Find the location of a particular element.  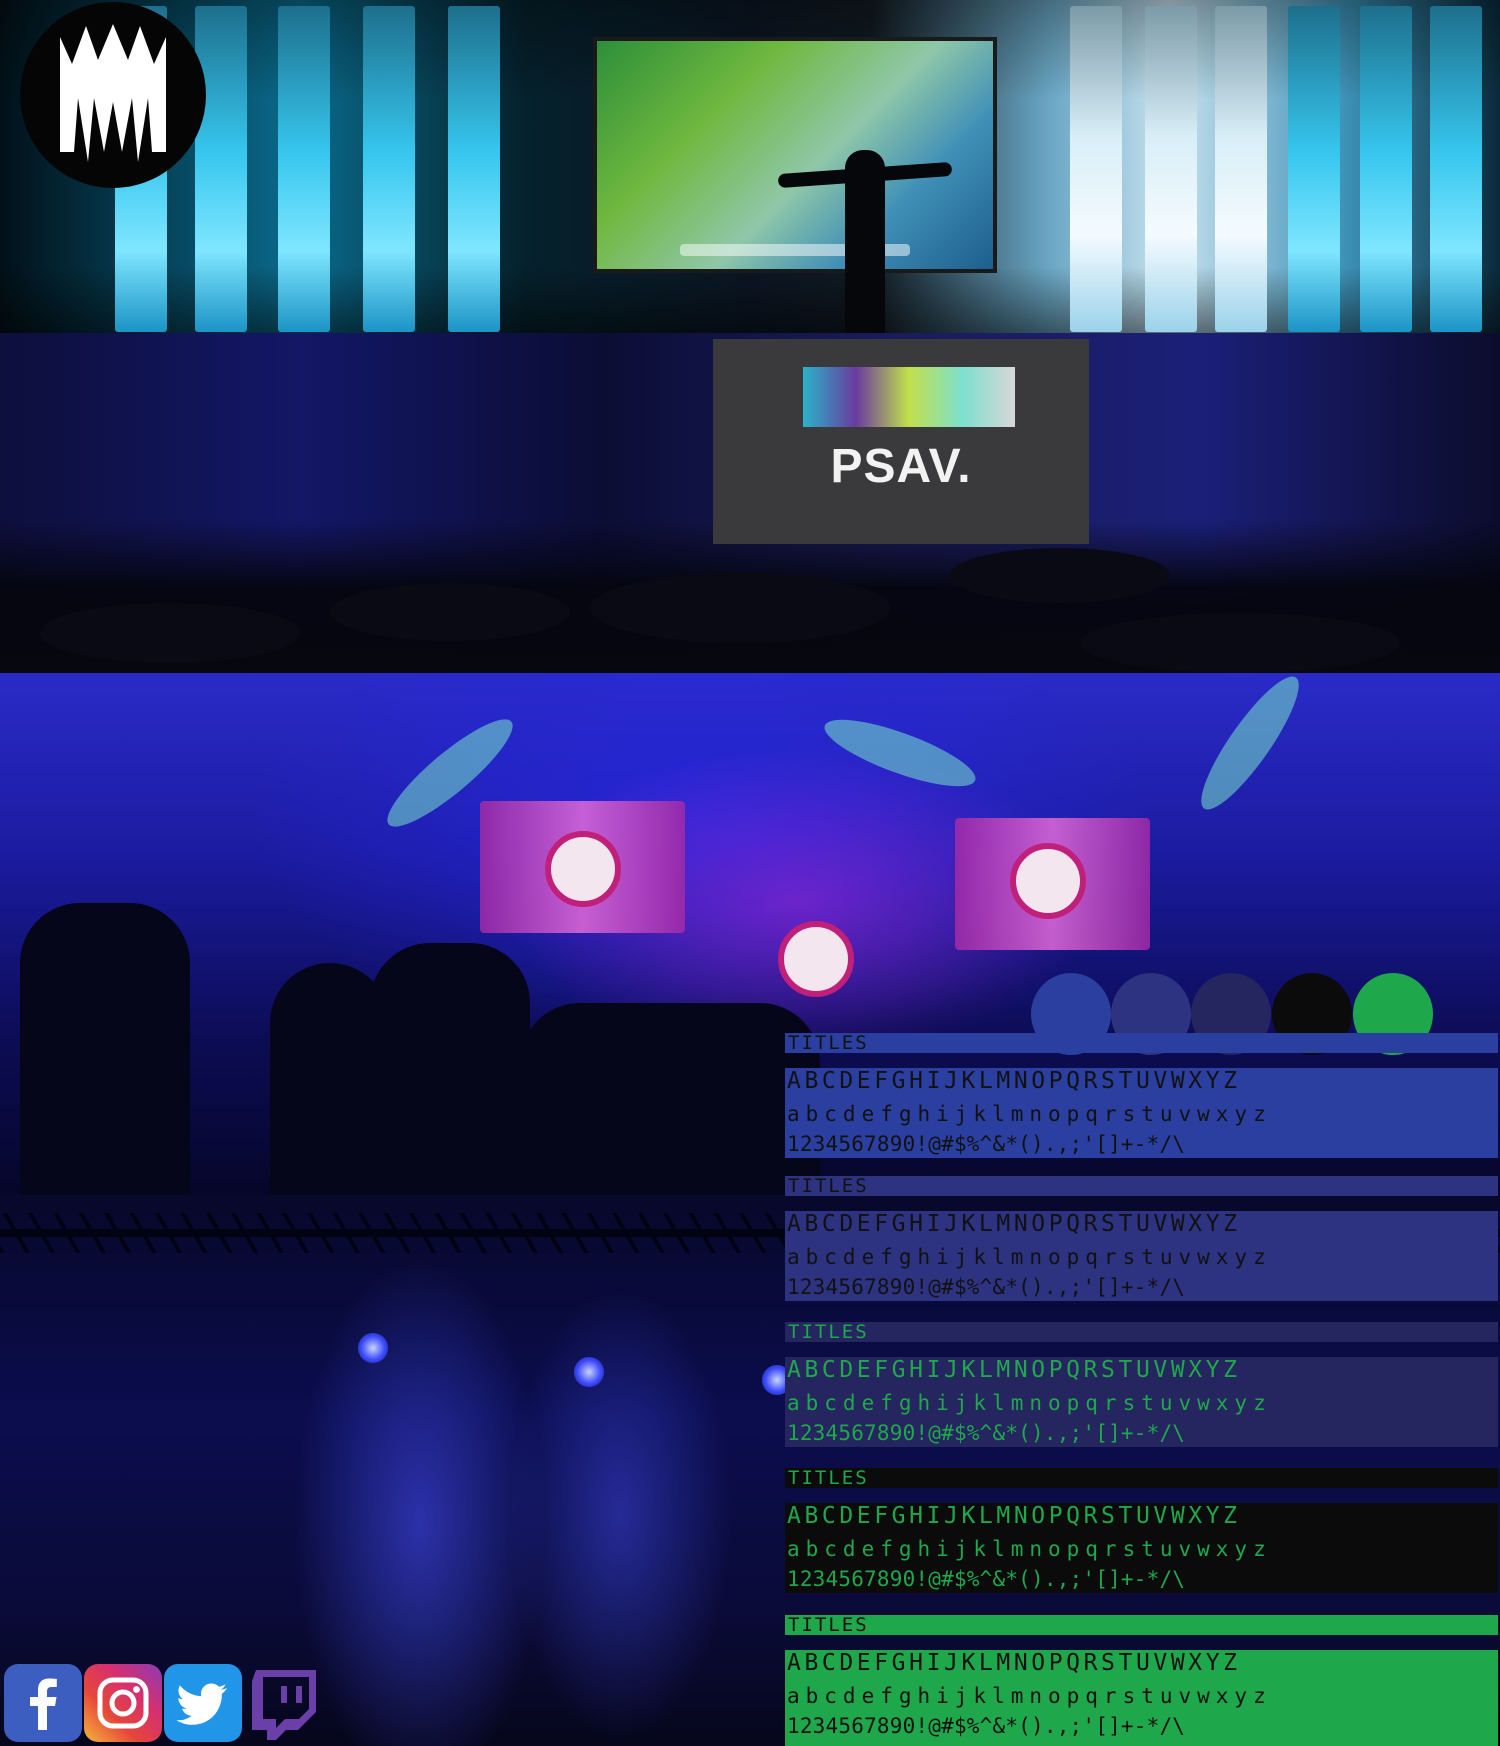

twitch-link is located at coordinates (283, 1703).